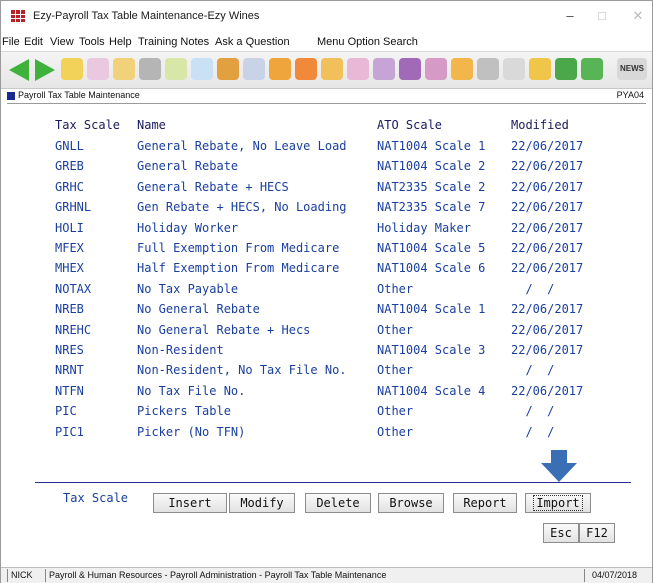 The width and height of the screenshot is (653, 583). Describe the element at coordinates (19, 70) in the screenshot. I see `back-arrow-icon` at that location.